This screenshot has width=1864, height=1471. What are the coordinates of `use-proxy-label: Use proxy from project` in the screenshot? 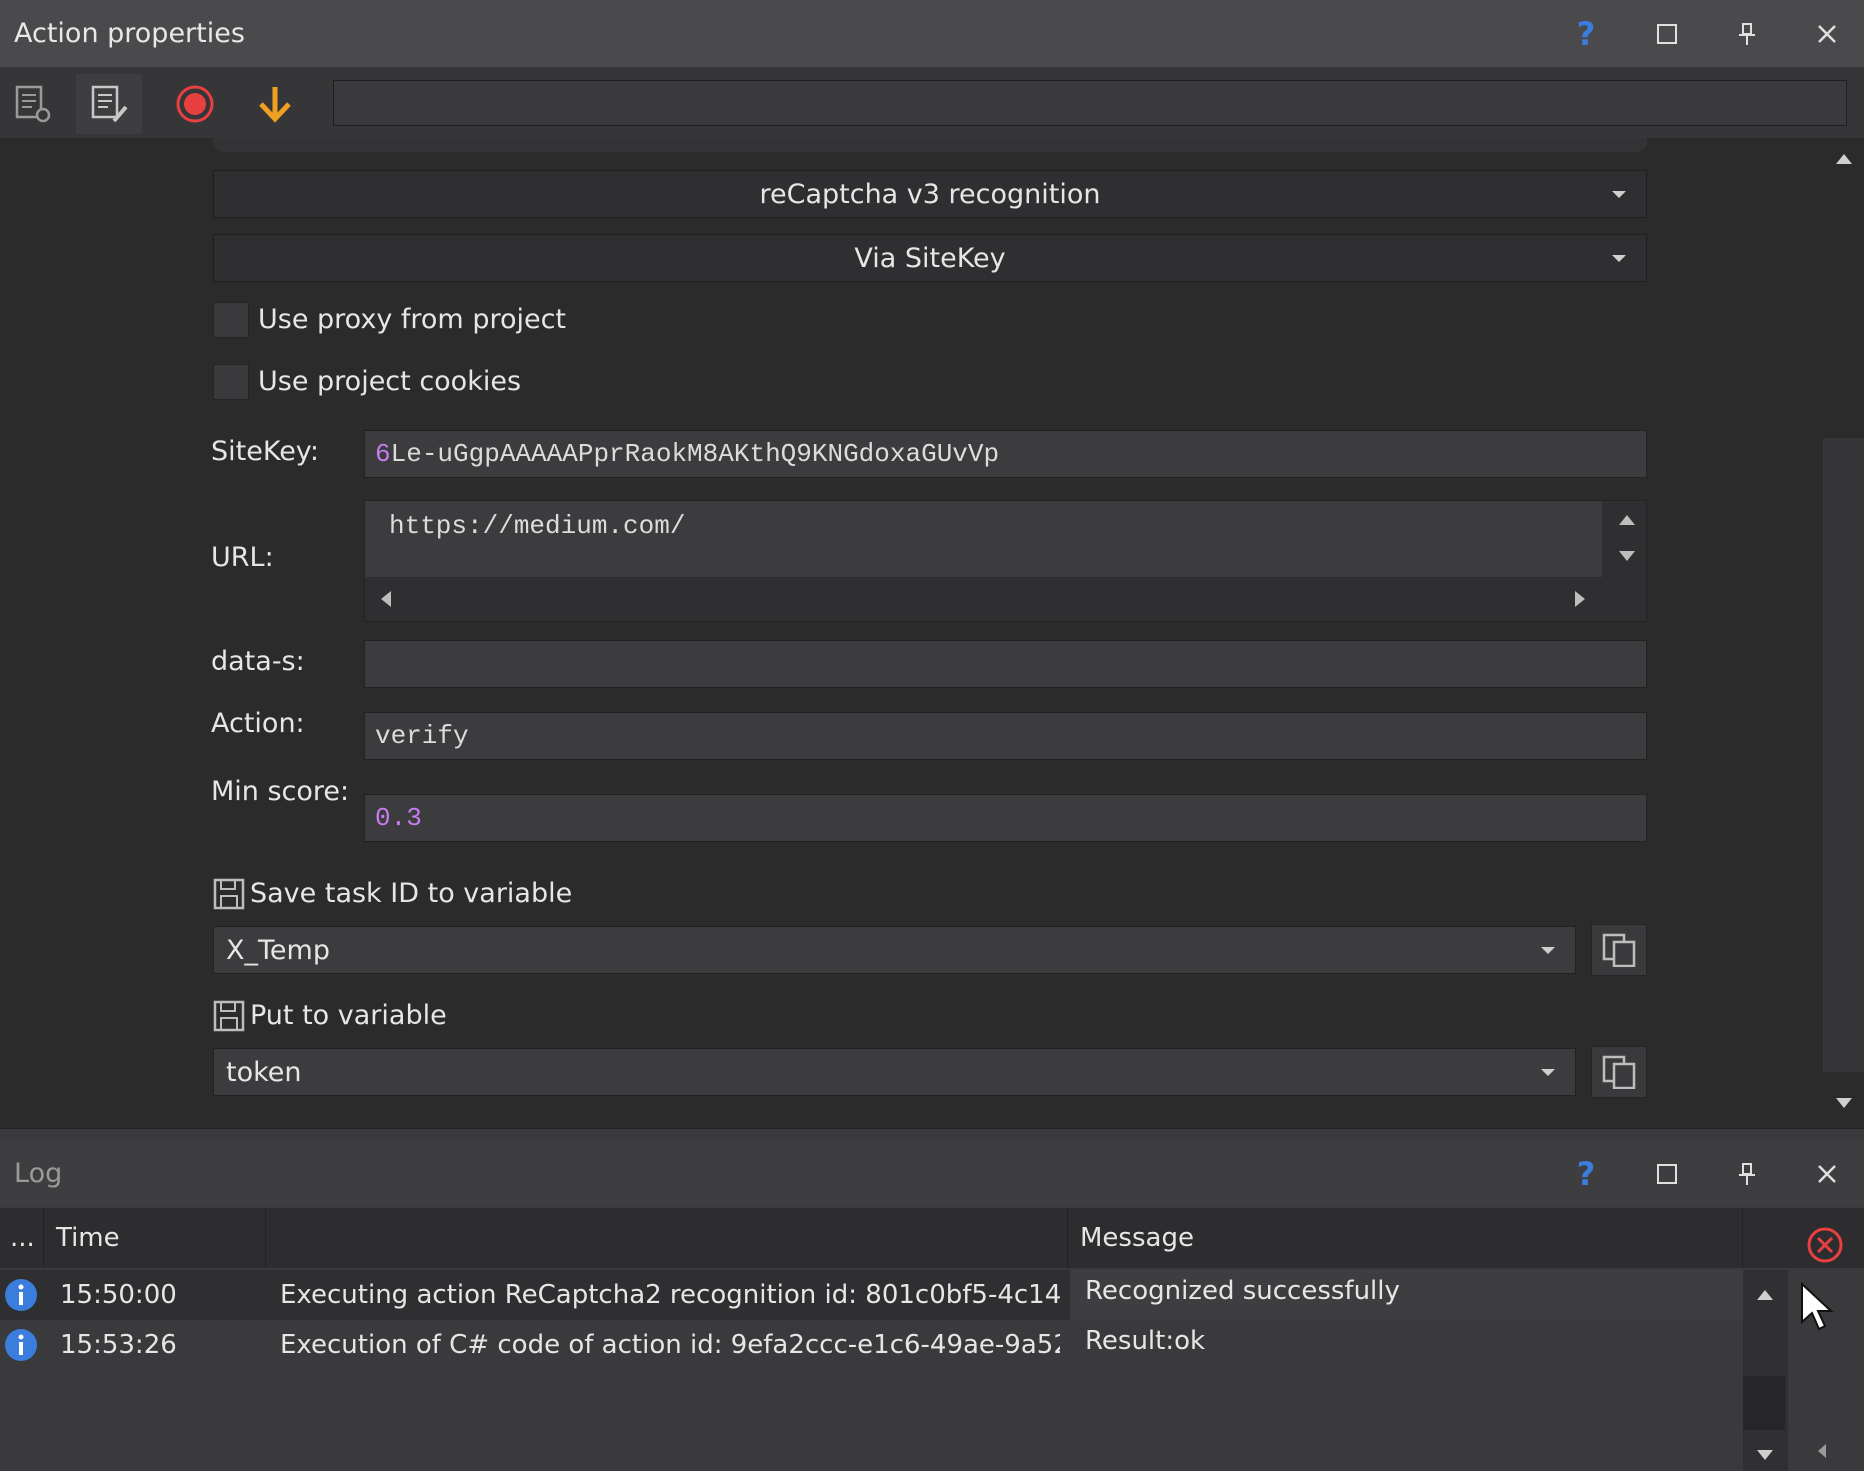 It's located at (412, 319).